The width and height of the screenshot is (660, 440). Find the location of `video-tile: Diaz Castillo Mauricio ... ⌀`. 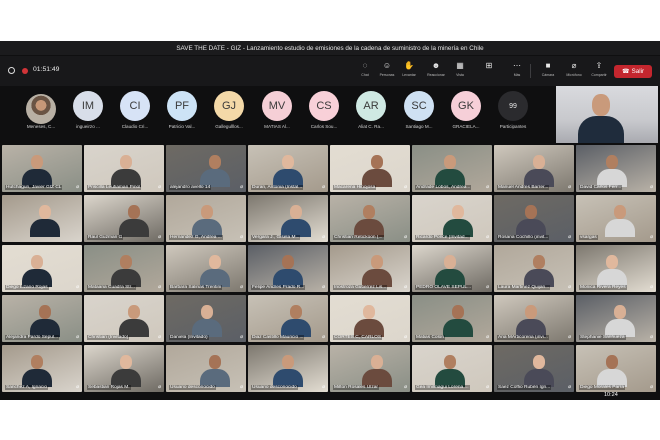

video-tile: Diaz Castillo Mauricio ... ⌀ is located at coordinates (288, 318).